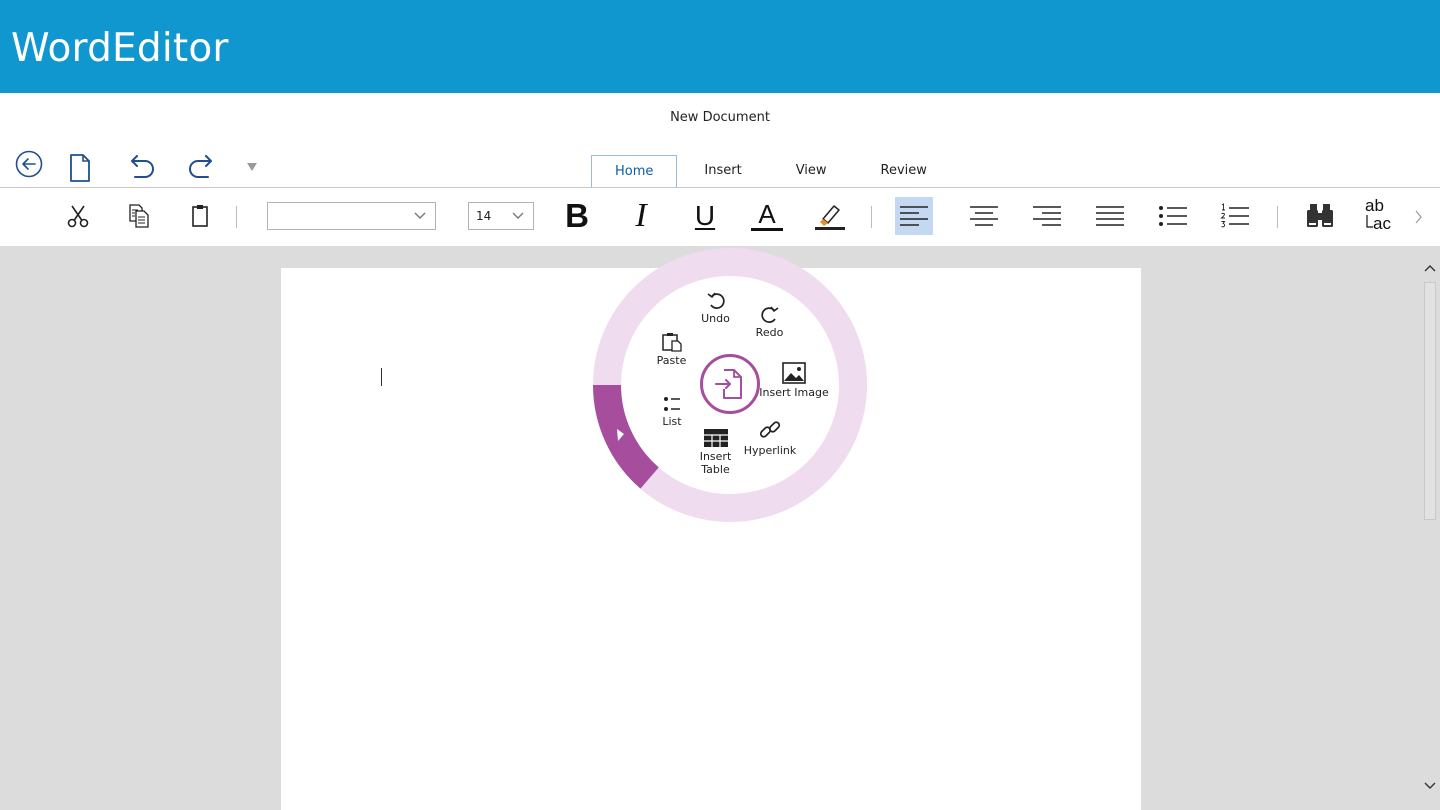 The height and width of the screenshot is (810, 1440). I want to click on scissors-icon, so click(78, 216).